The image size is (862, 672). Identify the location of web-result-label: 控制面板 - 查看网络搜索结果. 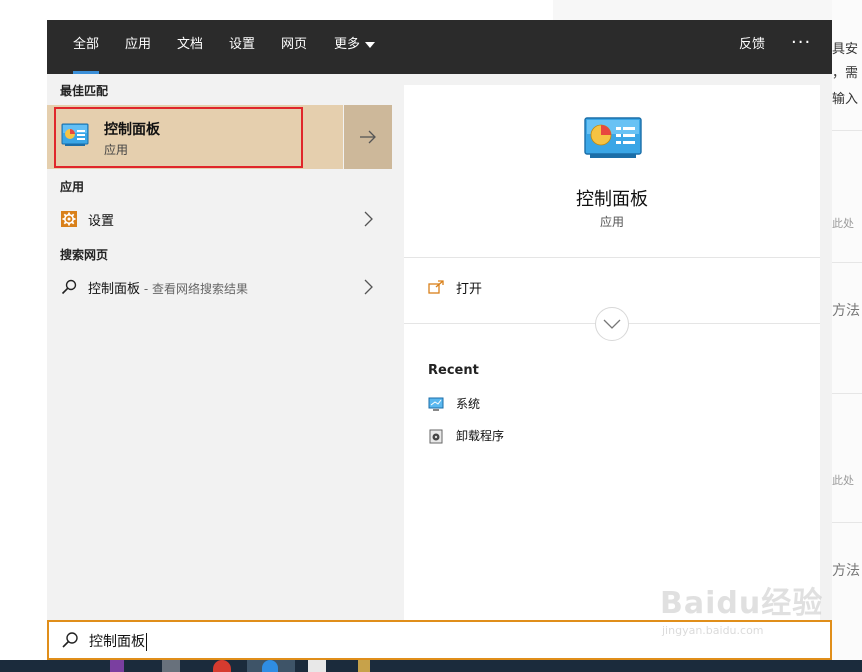
(168, 289).